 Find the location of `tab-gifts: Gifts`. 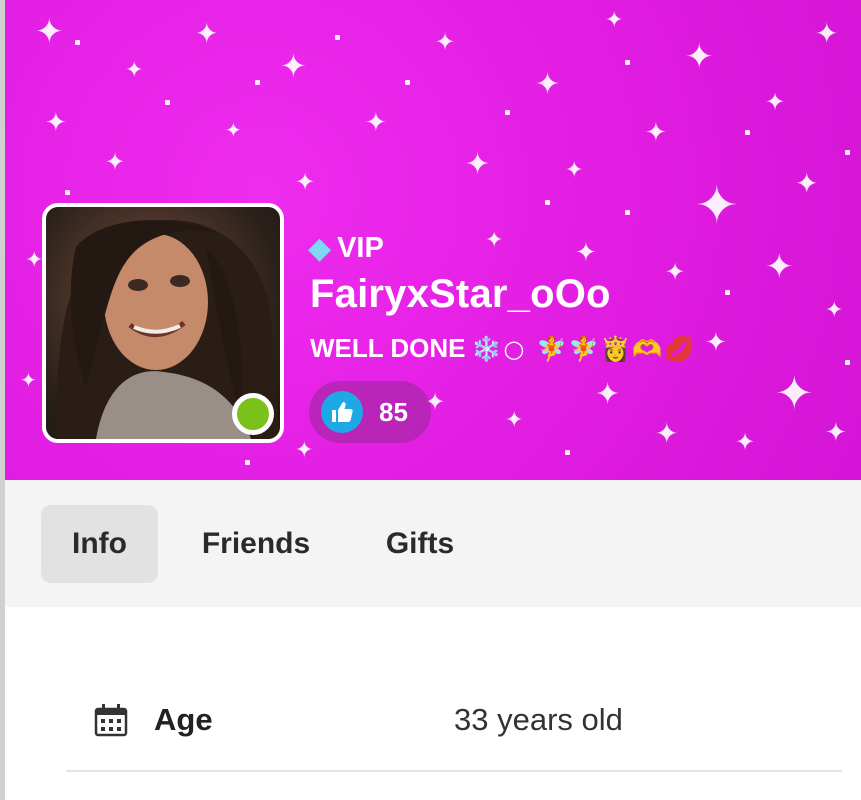

tab-gifts: Gifts is located at coordinates (420, 544).